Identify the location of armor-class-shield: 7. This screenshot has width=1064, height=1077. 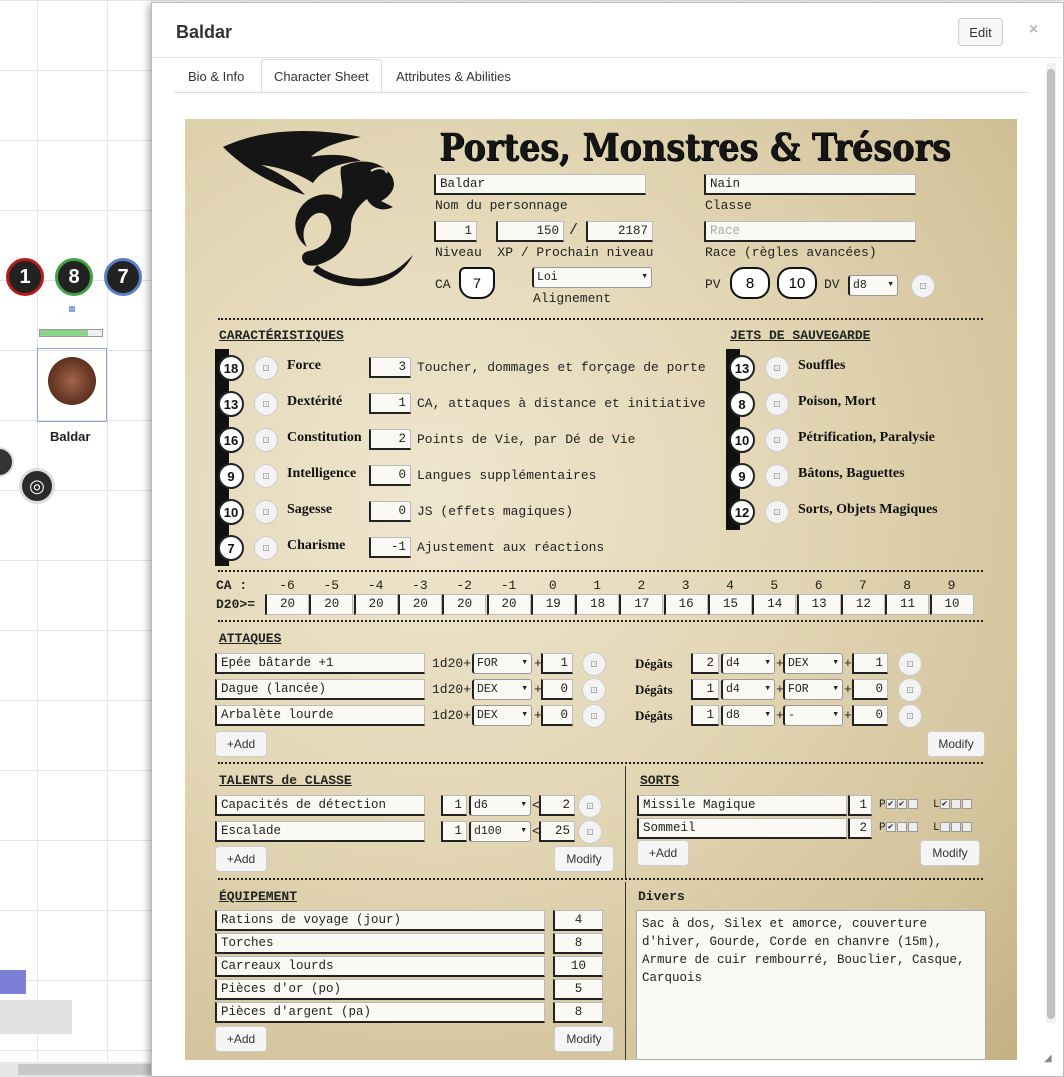
(477, 283).